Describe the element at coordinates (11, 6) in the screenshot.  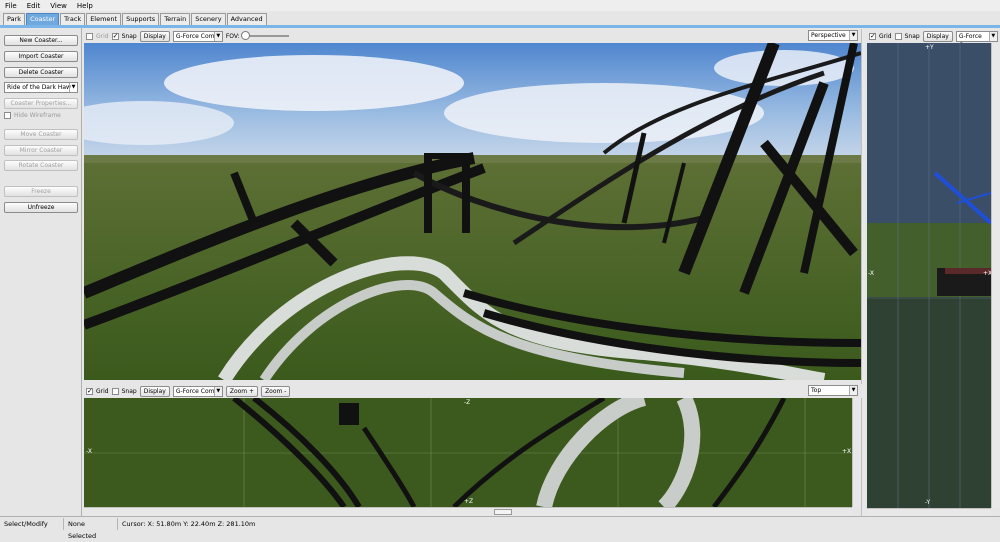
I see `menu-file: File` at that location.